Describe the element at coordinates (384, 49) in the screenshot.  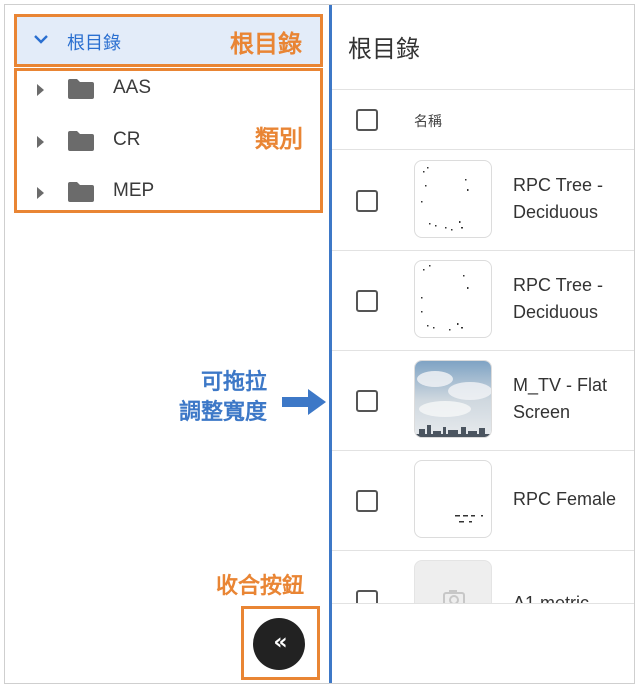
I see `page-title: 根目錄` at that location.